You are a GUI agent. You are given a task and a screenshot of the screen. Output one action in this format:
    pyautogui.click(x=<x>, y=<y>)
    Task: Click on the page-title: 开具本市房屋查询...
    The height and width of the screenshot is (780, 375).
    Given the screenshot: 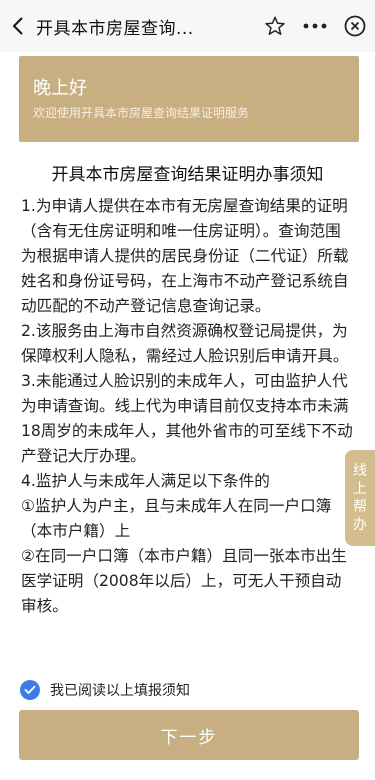 What is the action you would take?
    pyautogui.click(x=115, y=28)
    